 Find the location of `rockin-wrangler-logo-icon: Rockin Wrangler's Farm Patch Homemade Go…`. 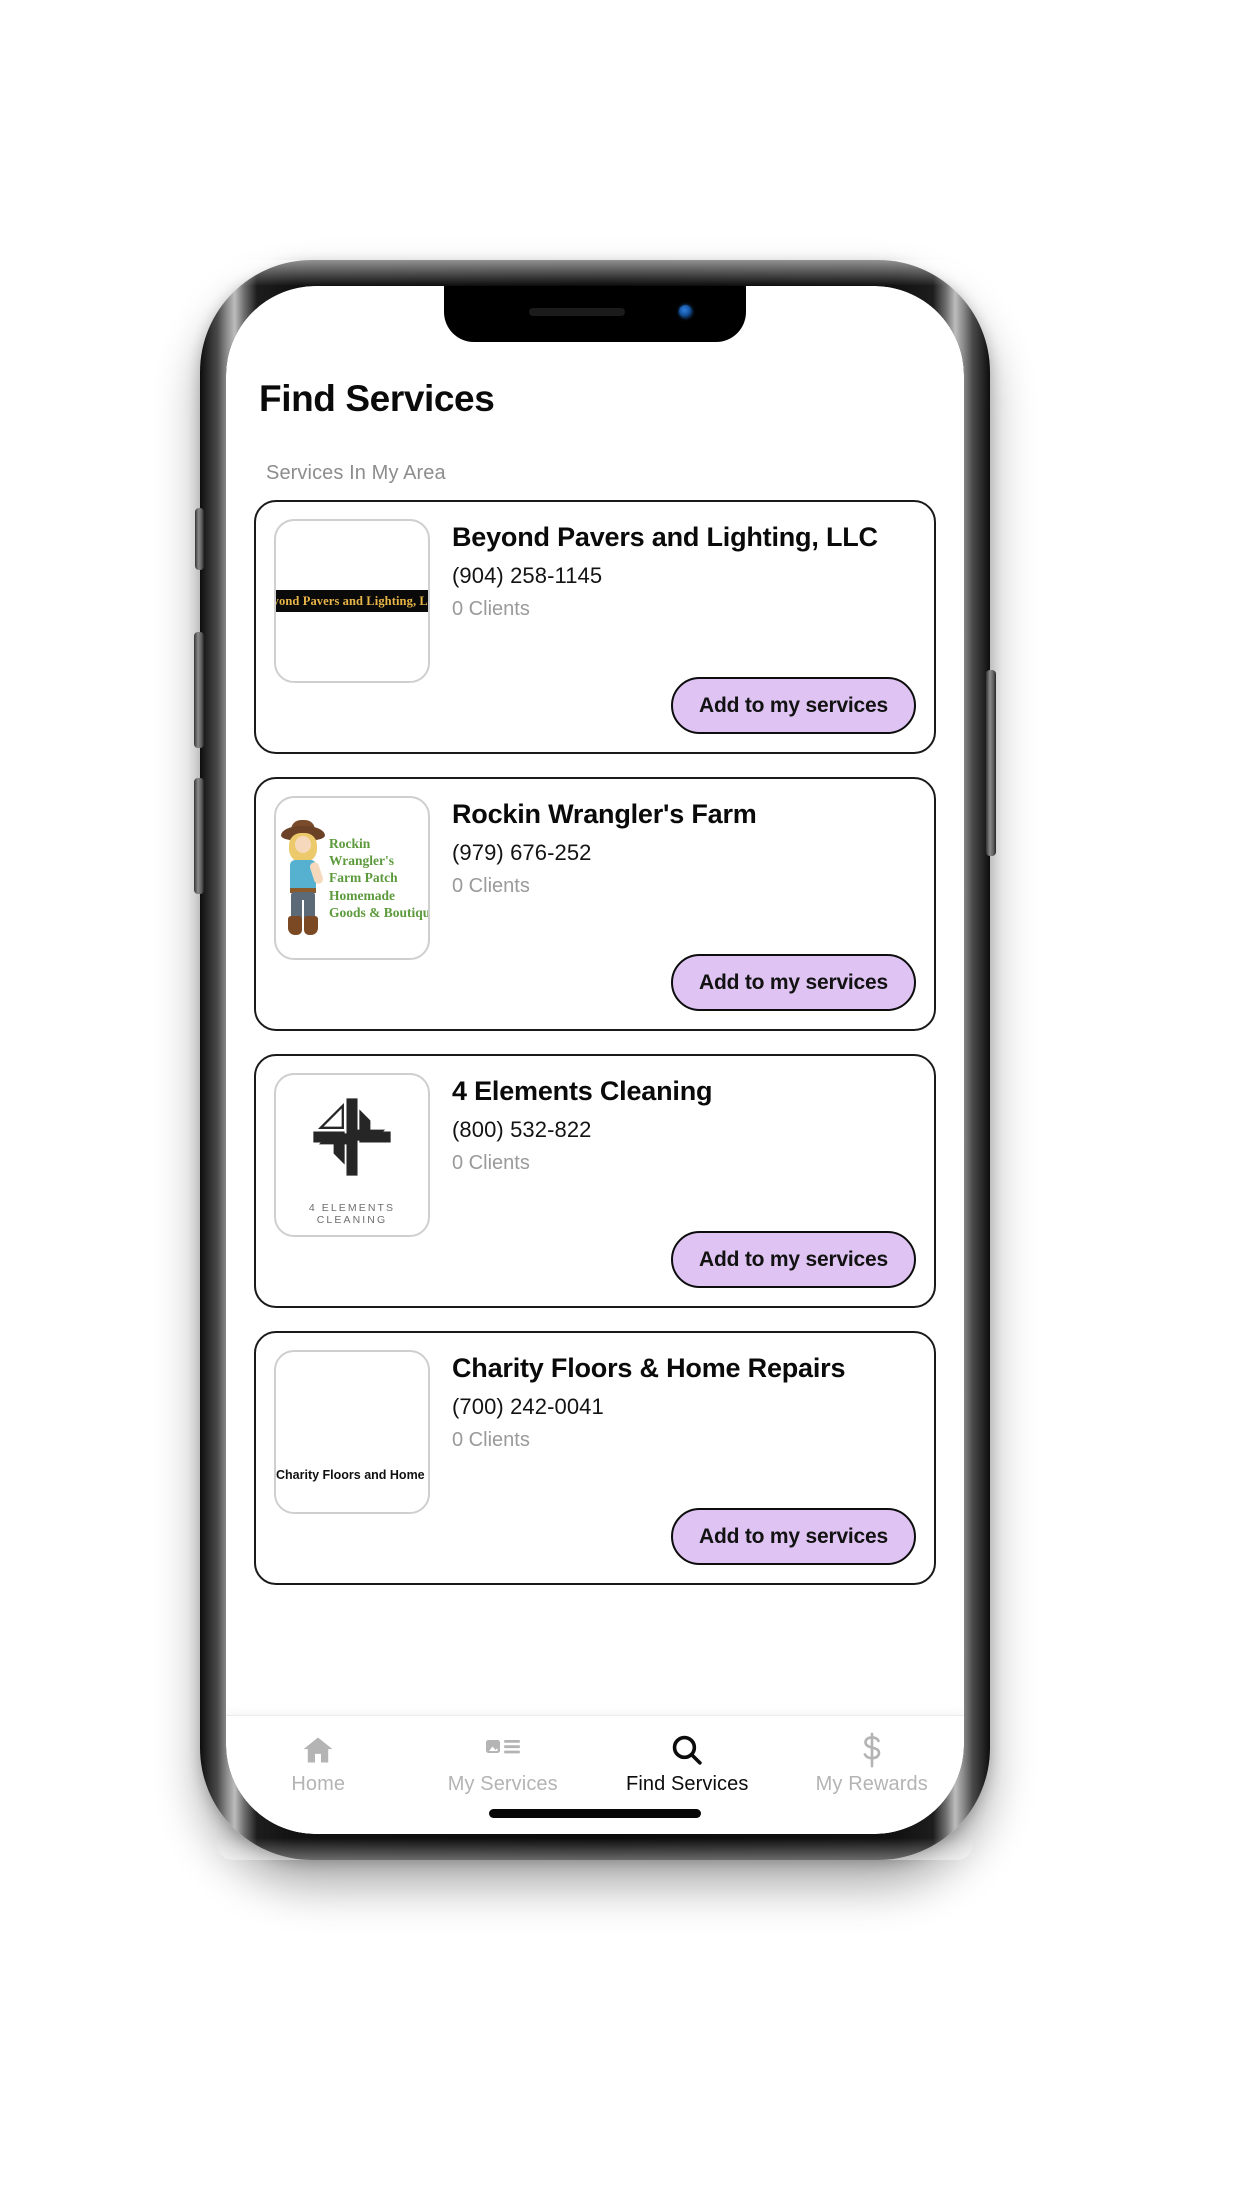

rockin-wrangler-logo-icon: Rockin Wrangler's Farm Patch Homemade Go… is located at coordinates (352, 878).